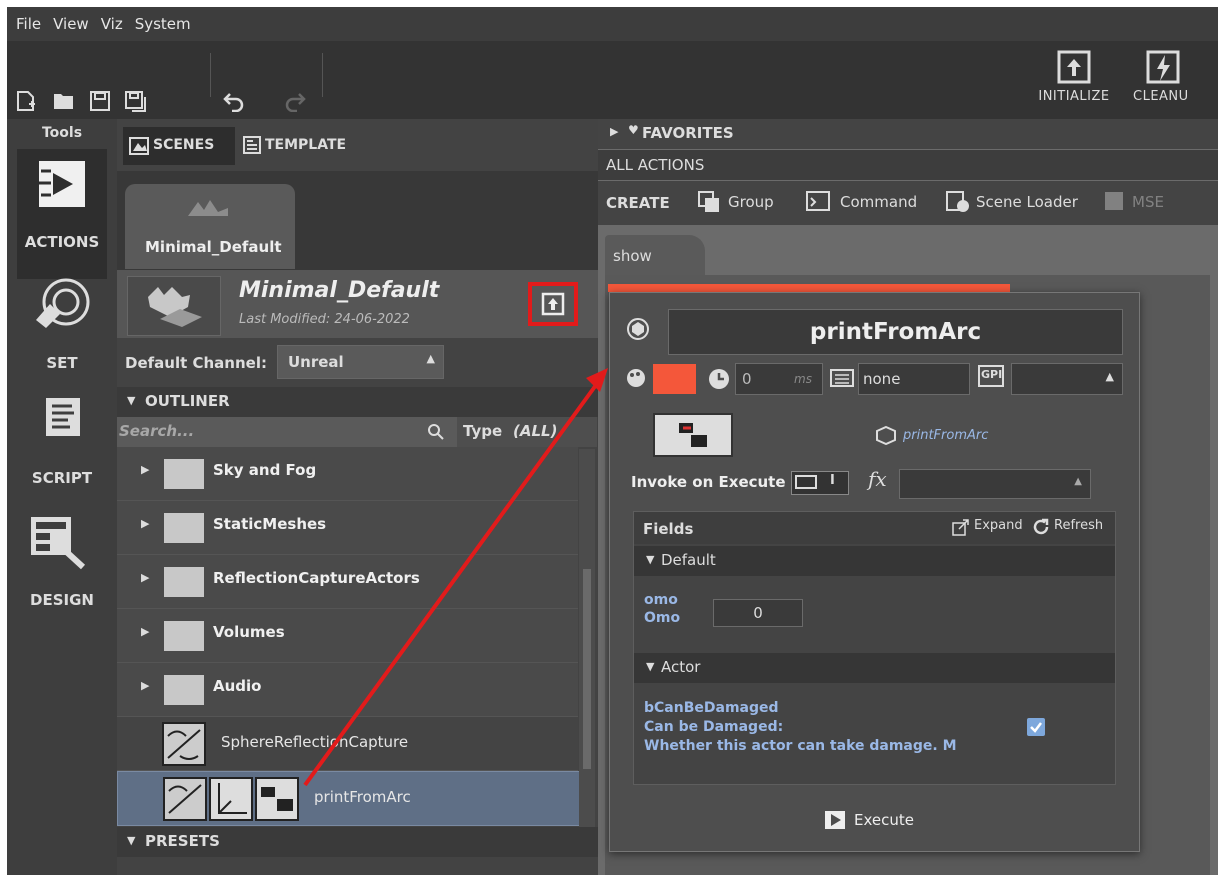 The image size is (1218, 875). What do you see at coordinates (295, 101) in the screenshot?
I see `redo-icon` at bounding box center [295, 101].